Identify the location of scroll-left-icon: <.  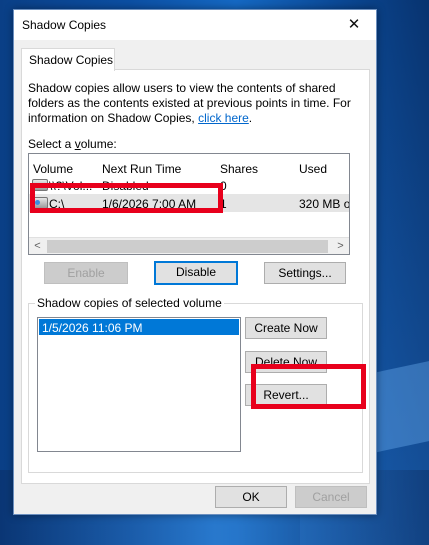
(37, 246).